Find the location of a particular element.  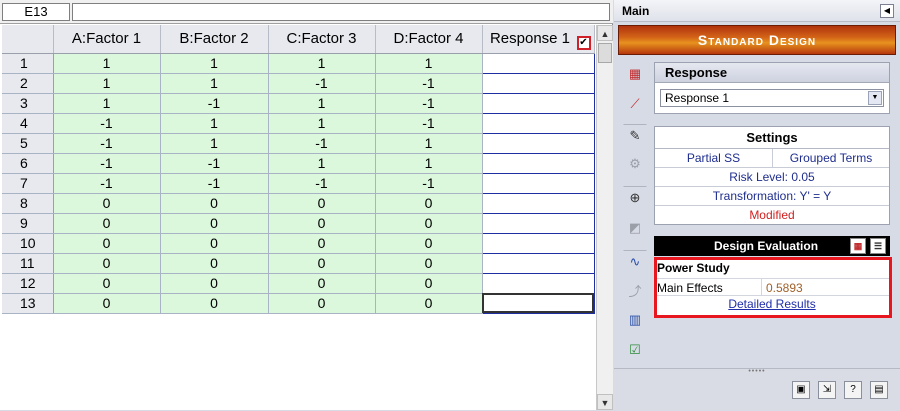

help-icon: ? is located at coordinates (853, 390).